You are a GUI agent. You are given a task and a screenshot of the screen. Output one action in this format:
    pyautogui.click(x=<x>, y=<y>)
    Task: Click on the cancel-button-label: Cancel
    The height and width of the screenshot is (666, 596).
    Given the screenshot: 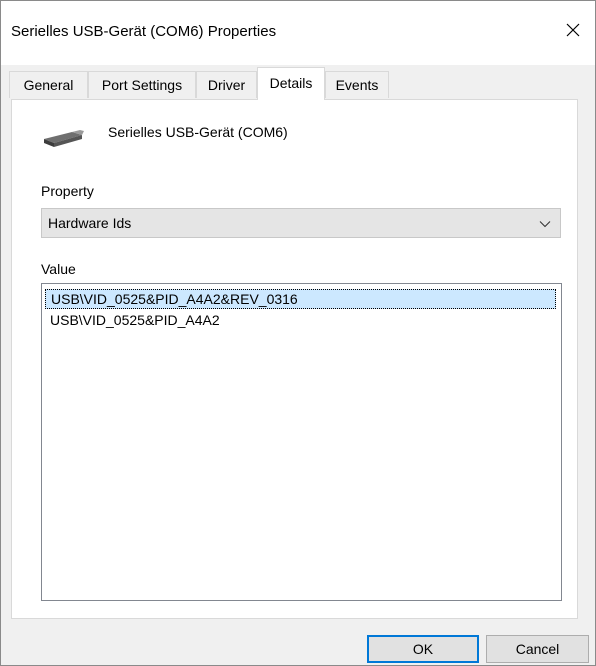 What is the action you would take?
    pyautogui.click(x=537, y=649)
    